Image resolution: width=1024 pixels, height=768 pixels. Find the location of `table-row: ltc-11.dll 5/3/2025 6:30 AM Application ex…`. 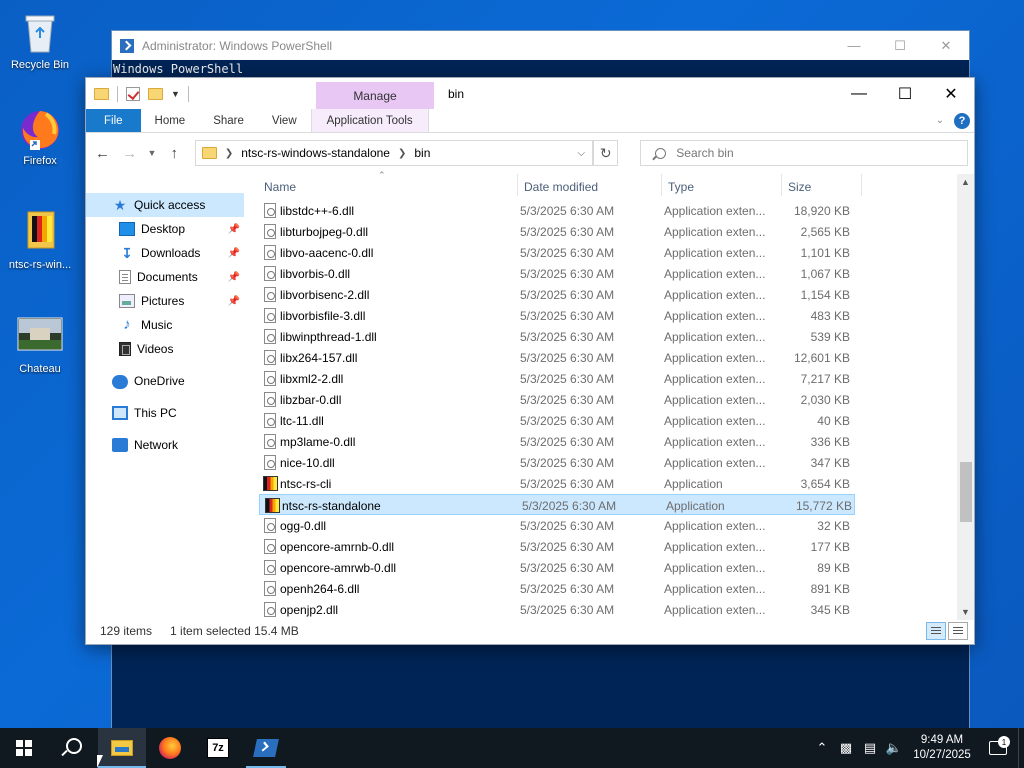

table-row: ltc-11.dll 5/3/2025 6:30 AM Application ex… is located at coordinates (608, 420).